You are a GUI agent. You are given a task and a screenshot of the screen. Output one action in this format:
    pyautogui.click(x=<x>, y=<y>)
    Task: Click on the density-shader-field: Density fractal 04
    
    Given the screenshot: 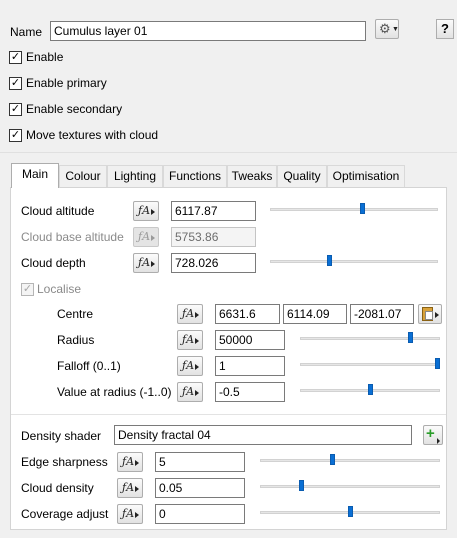 What is the action you would take?
    pyautogui.click(x=263, y=435)
    